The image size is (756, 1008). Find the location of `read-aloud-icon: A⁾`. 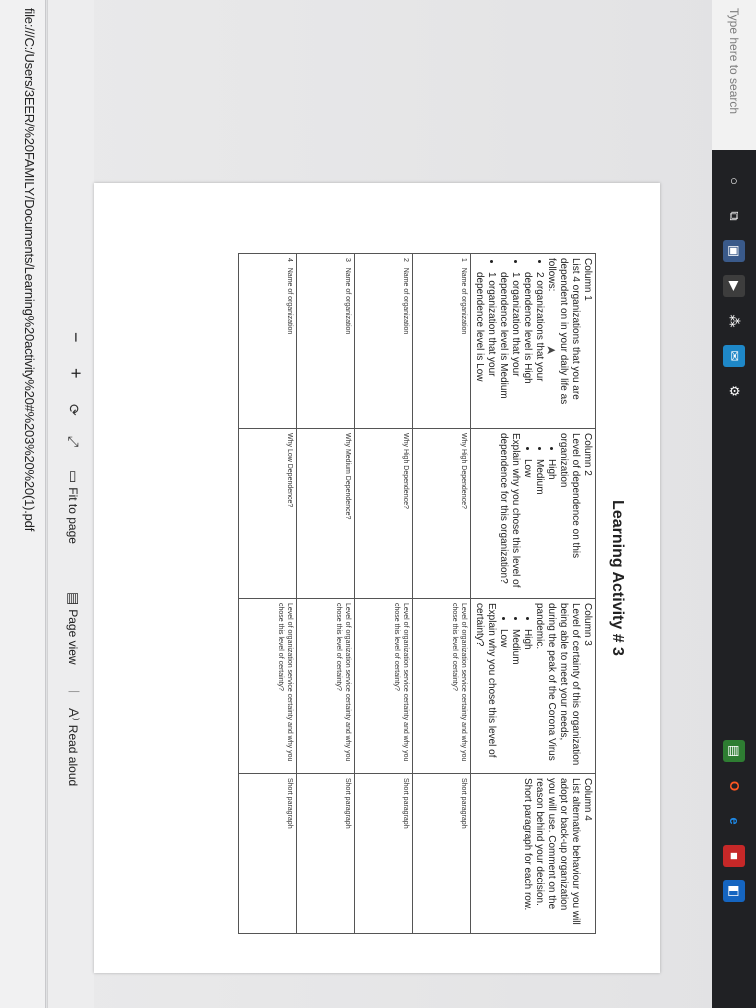

read-aloud-icon: A⁾ is located at coordinates (74, 714).